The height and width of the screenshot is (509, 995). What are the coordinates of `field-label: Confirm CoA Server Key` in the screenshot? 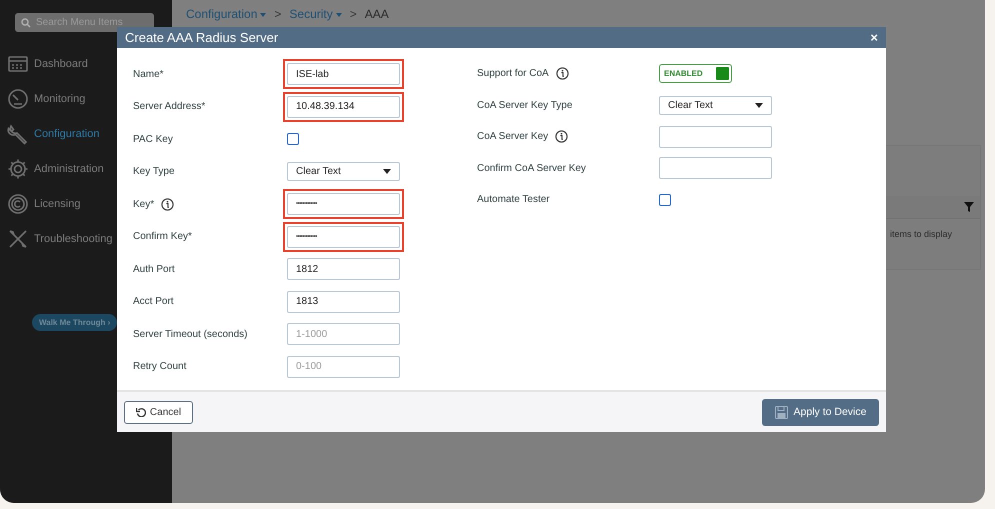 It's located at (531, 168).